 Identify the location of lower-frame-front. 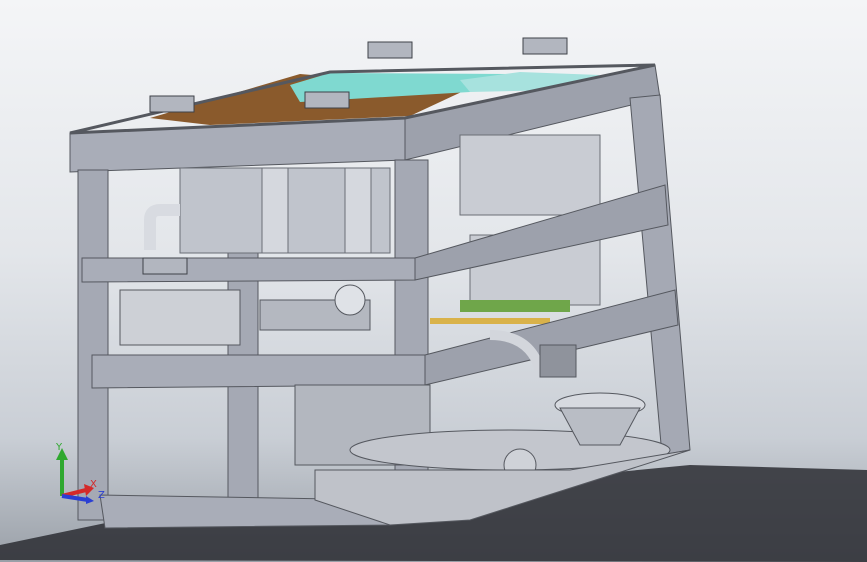
(258, 371).